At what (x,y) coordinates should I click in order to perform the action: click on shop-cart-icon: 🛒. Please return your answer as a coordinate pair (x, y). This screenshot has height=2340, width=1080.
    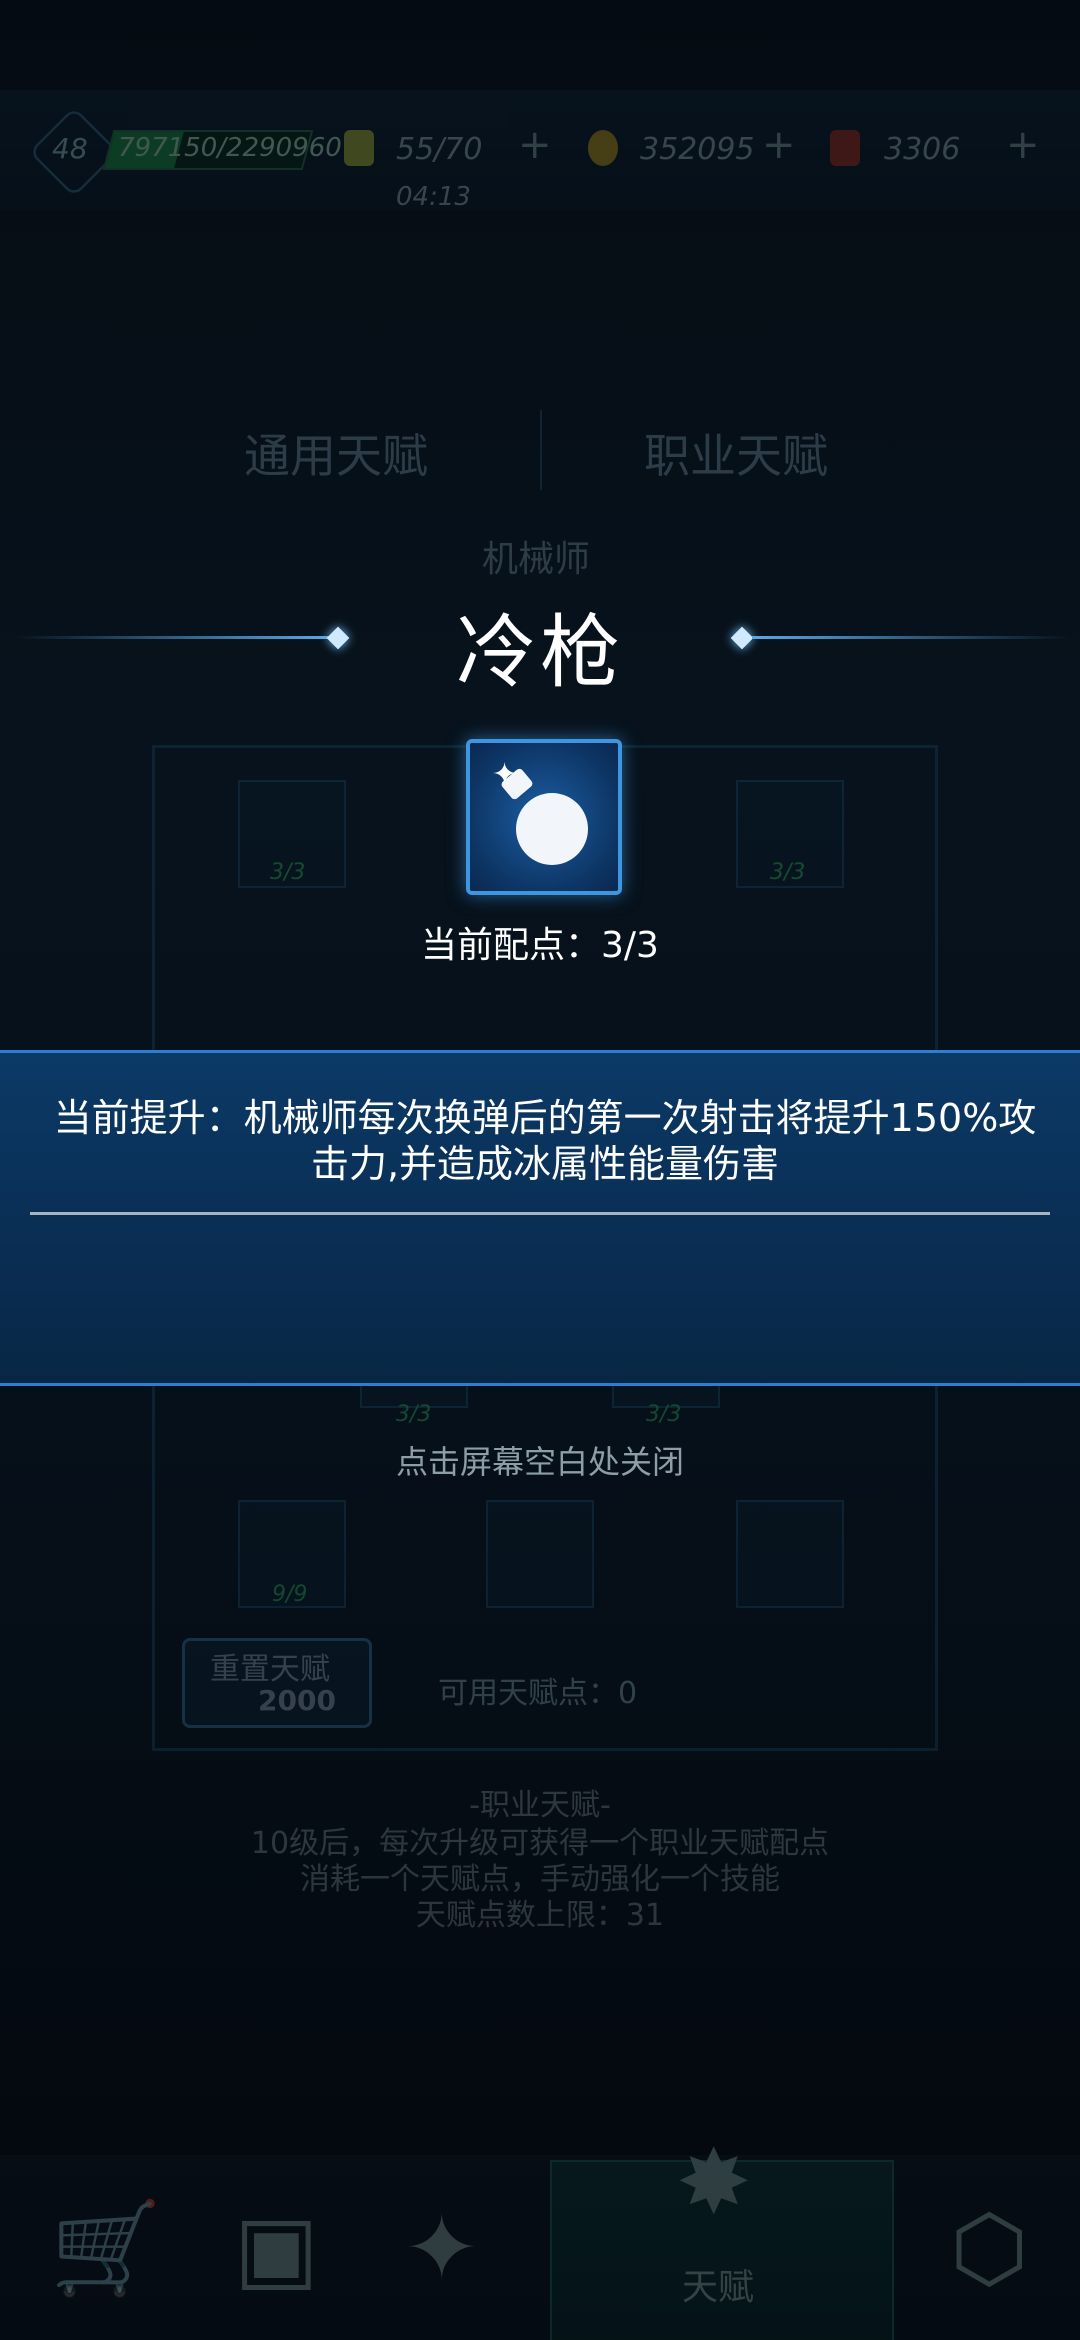
    Looking at the image, I should click on (106, 2248).